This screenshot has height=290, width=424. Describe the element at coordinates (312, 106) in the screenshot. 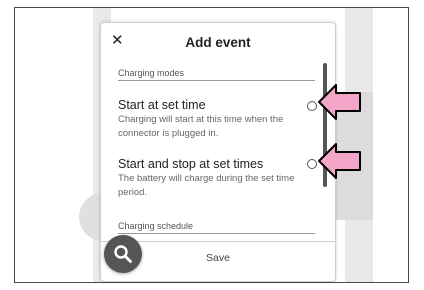

I see `radio-button-start-at-set-time` at that location.